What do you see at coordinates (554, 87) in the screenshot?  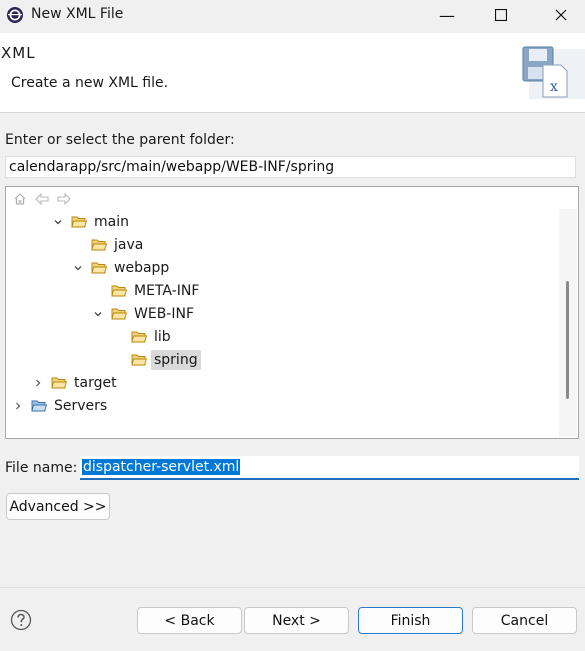 I see `svg-text: x` at bounding box center [554, 87].